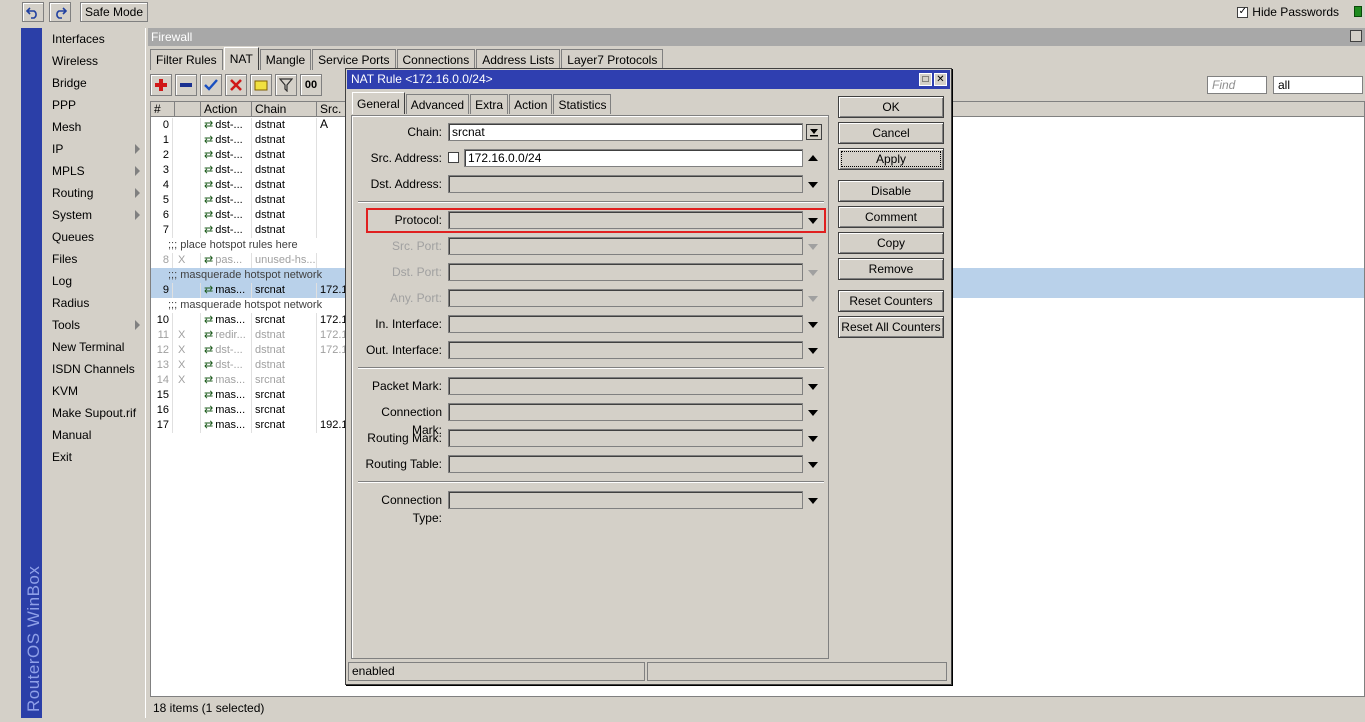 The image size is (1365, 722). Describe the element at coordinates (94, 127) in the screenshot. I see `menu-item-mesh: Mesh` at that location.